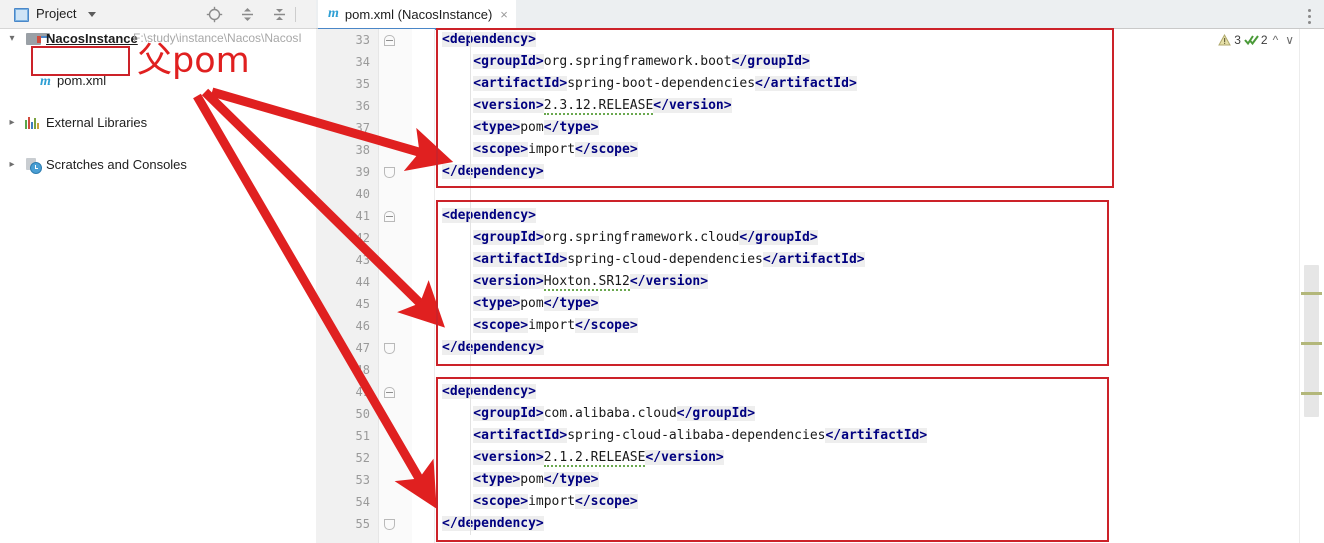 The image size is (1324, 543). I want to click on code-token-txt: spring-cloud-dependencies, so click(665, 259).